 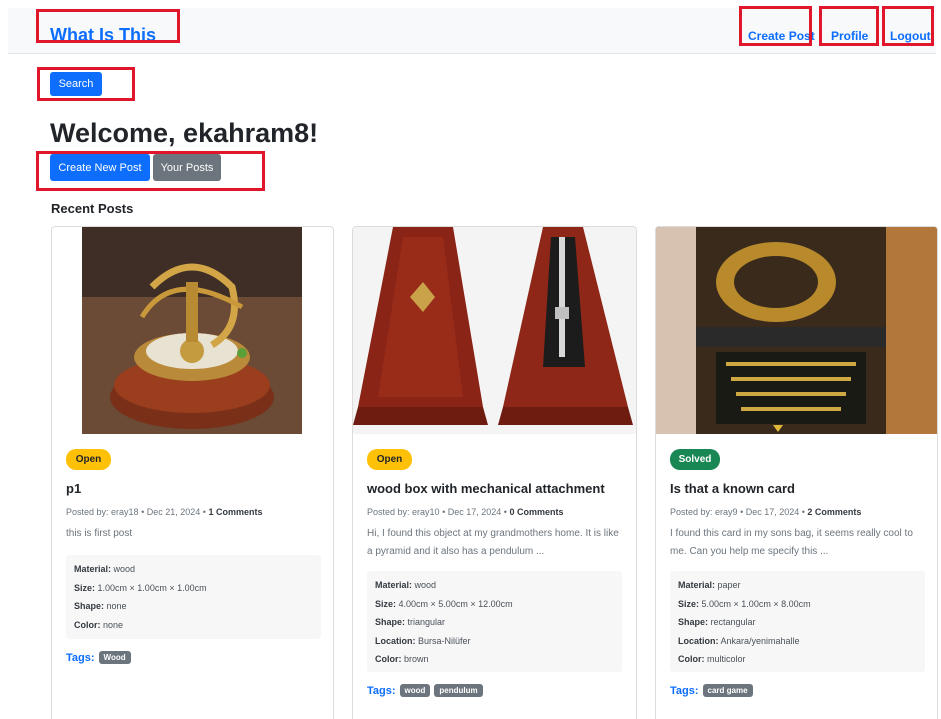 What do you see at coordinates (732, 488) in the screenshot?
I see `post-title: Is that a known card` at bounding box center [732, 488].